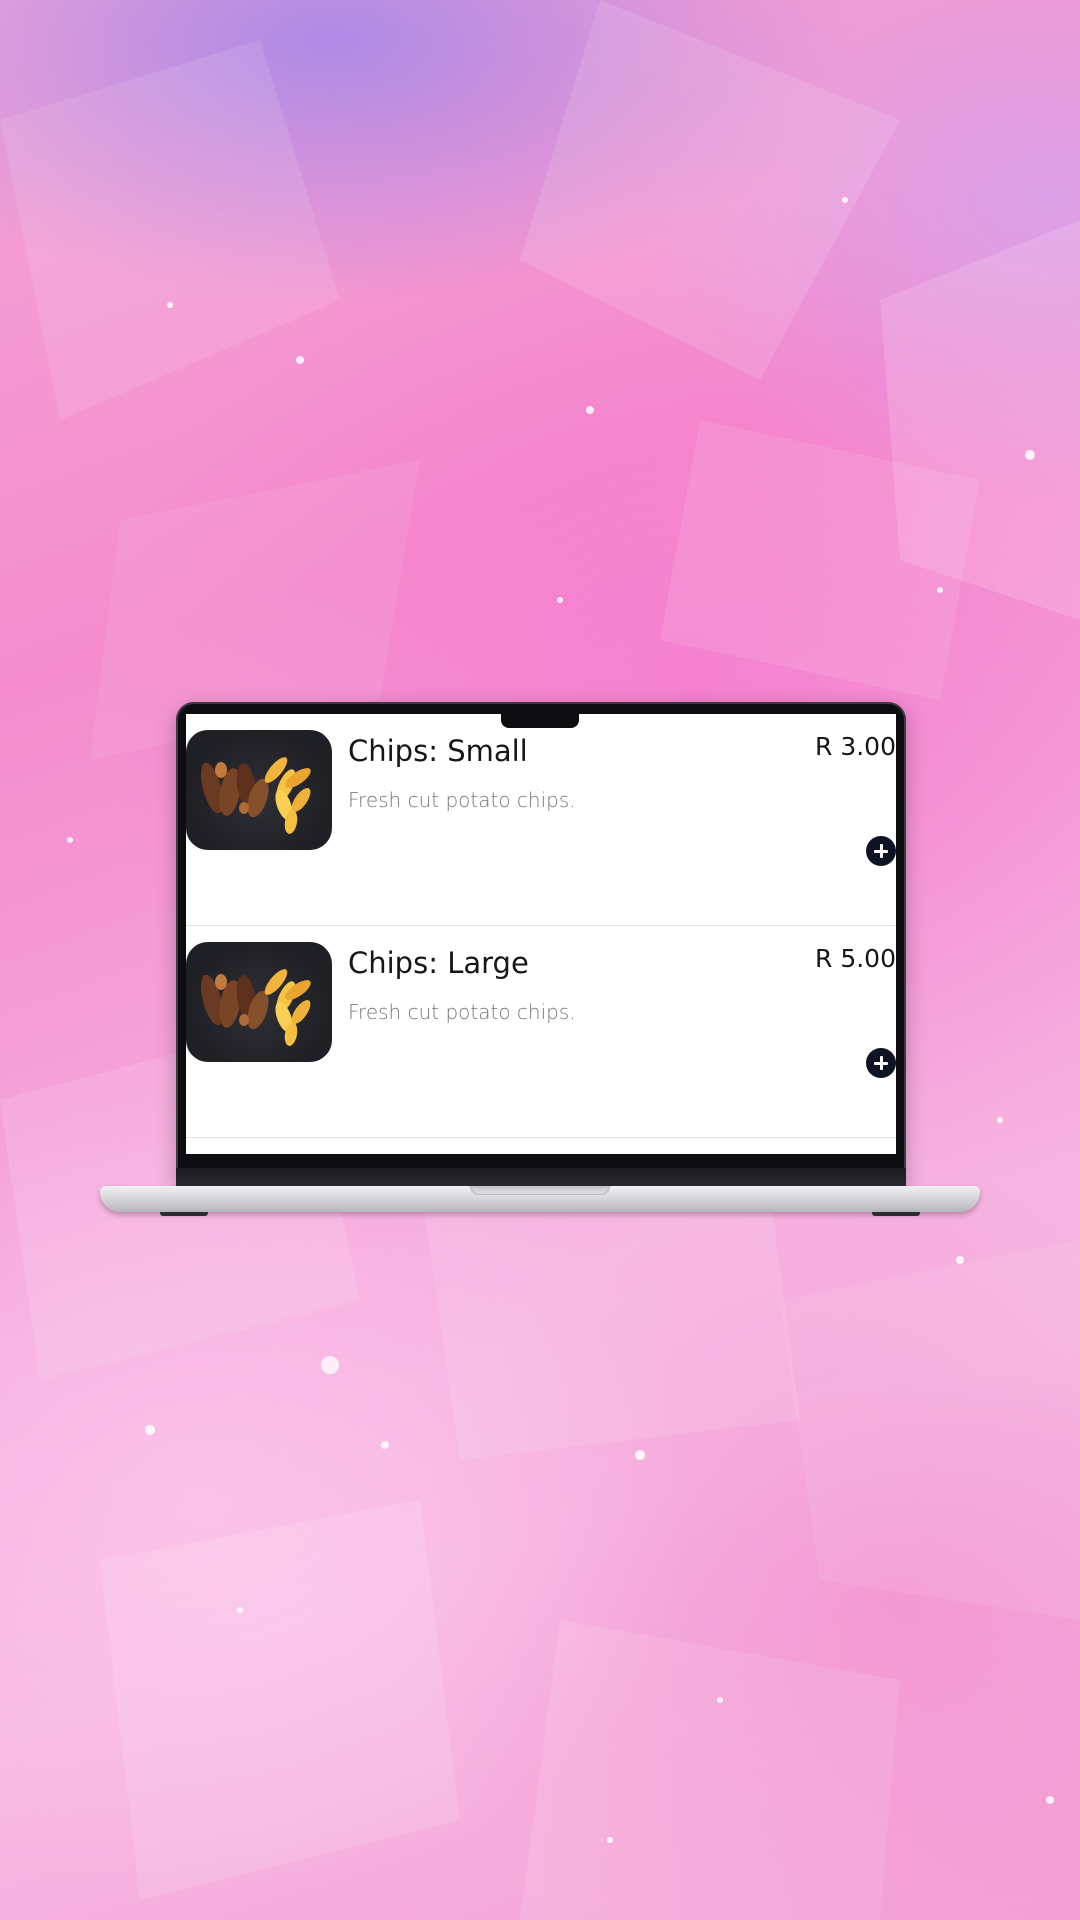  I want to click on laptop-base, so click(540, 1199).